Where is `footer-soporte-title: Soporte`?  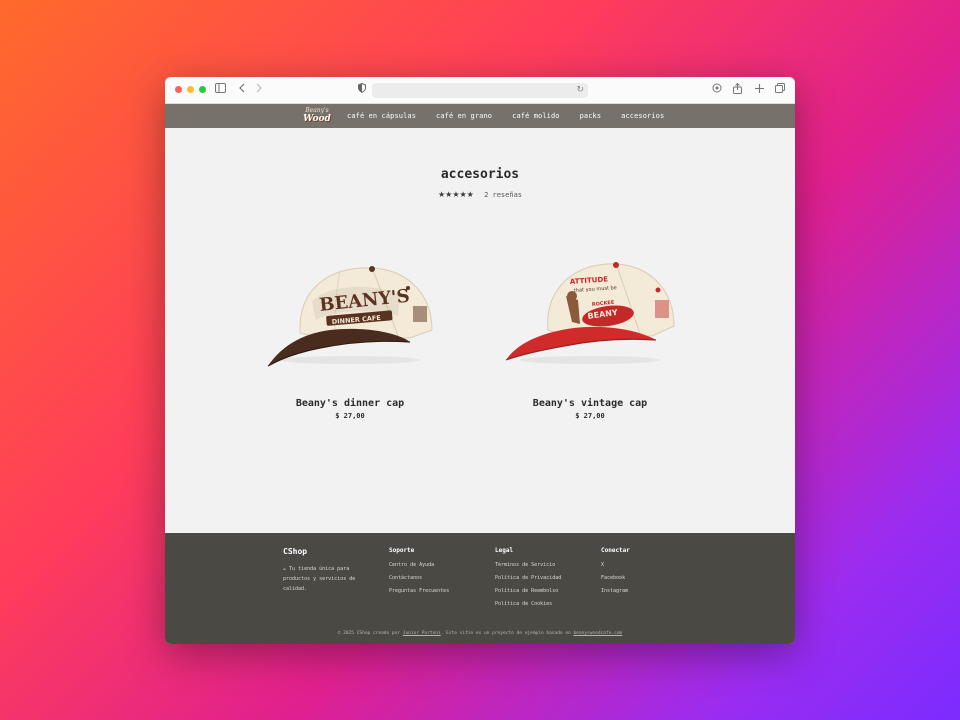 footer-soporte-title: Soporte is located at coordinates (402, 550).